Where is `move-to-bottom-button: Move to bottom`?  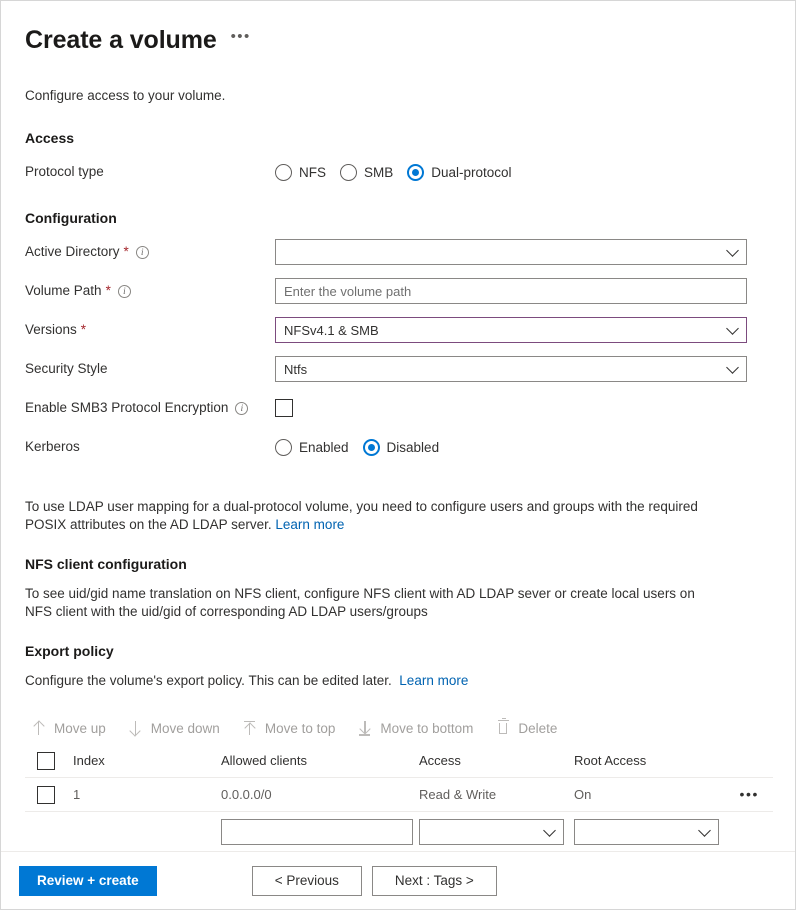
move-to-bottom-button: Move to bottom is located at coordinates (415, 728).